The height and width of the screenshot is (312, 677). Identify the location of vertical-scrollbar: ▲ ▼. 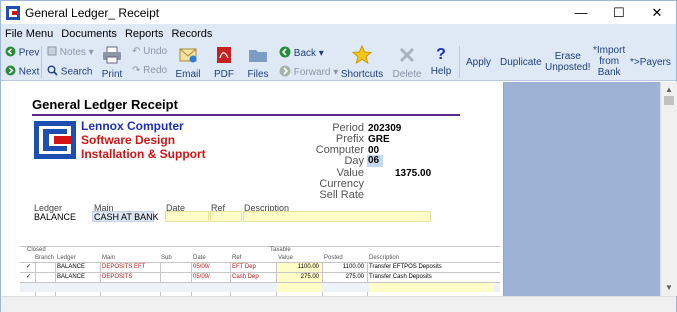
(668, 189).